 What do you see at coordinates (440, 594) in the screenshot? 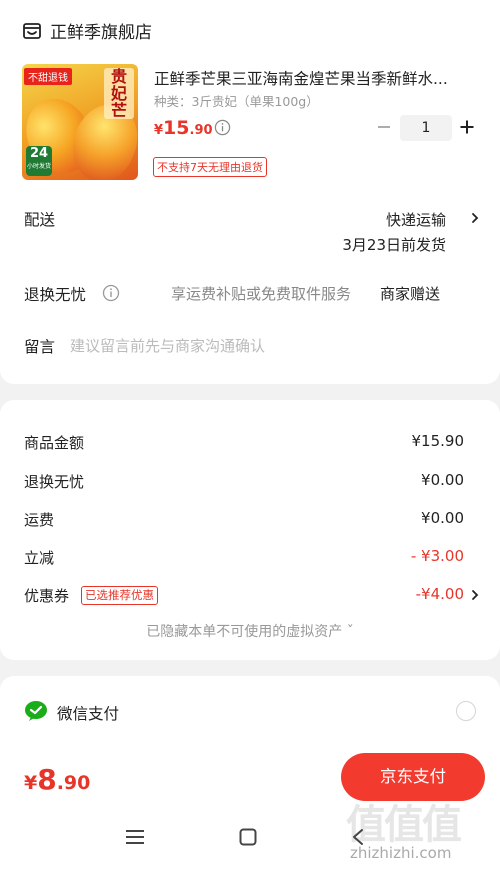
I see `coupon-value: -¥4.00` at bounding box center [440, 594].